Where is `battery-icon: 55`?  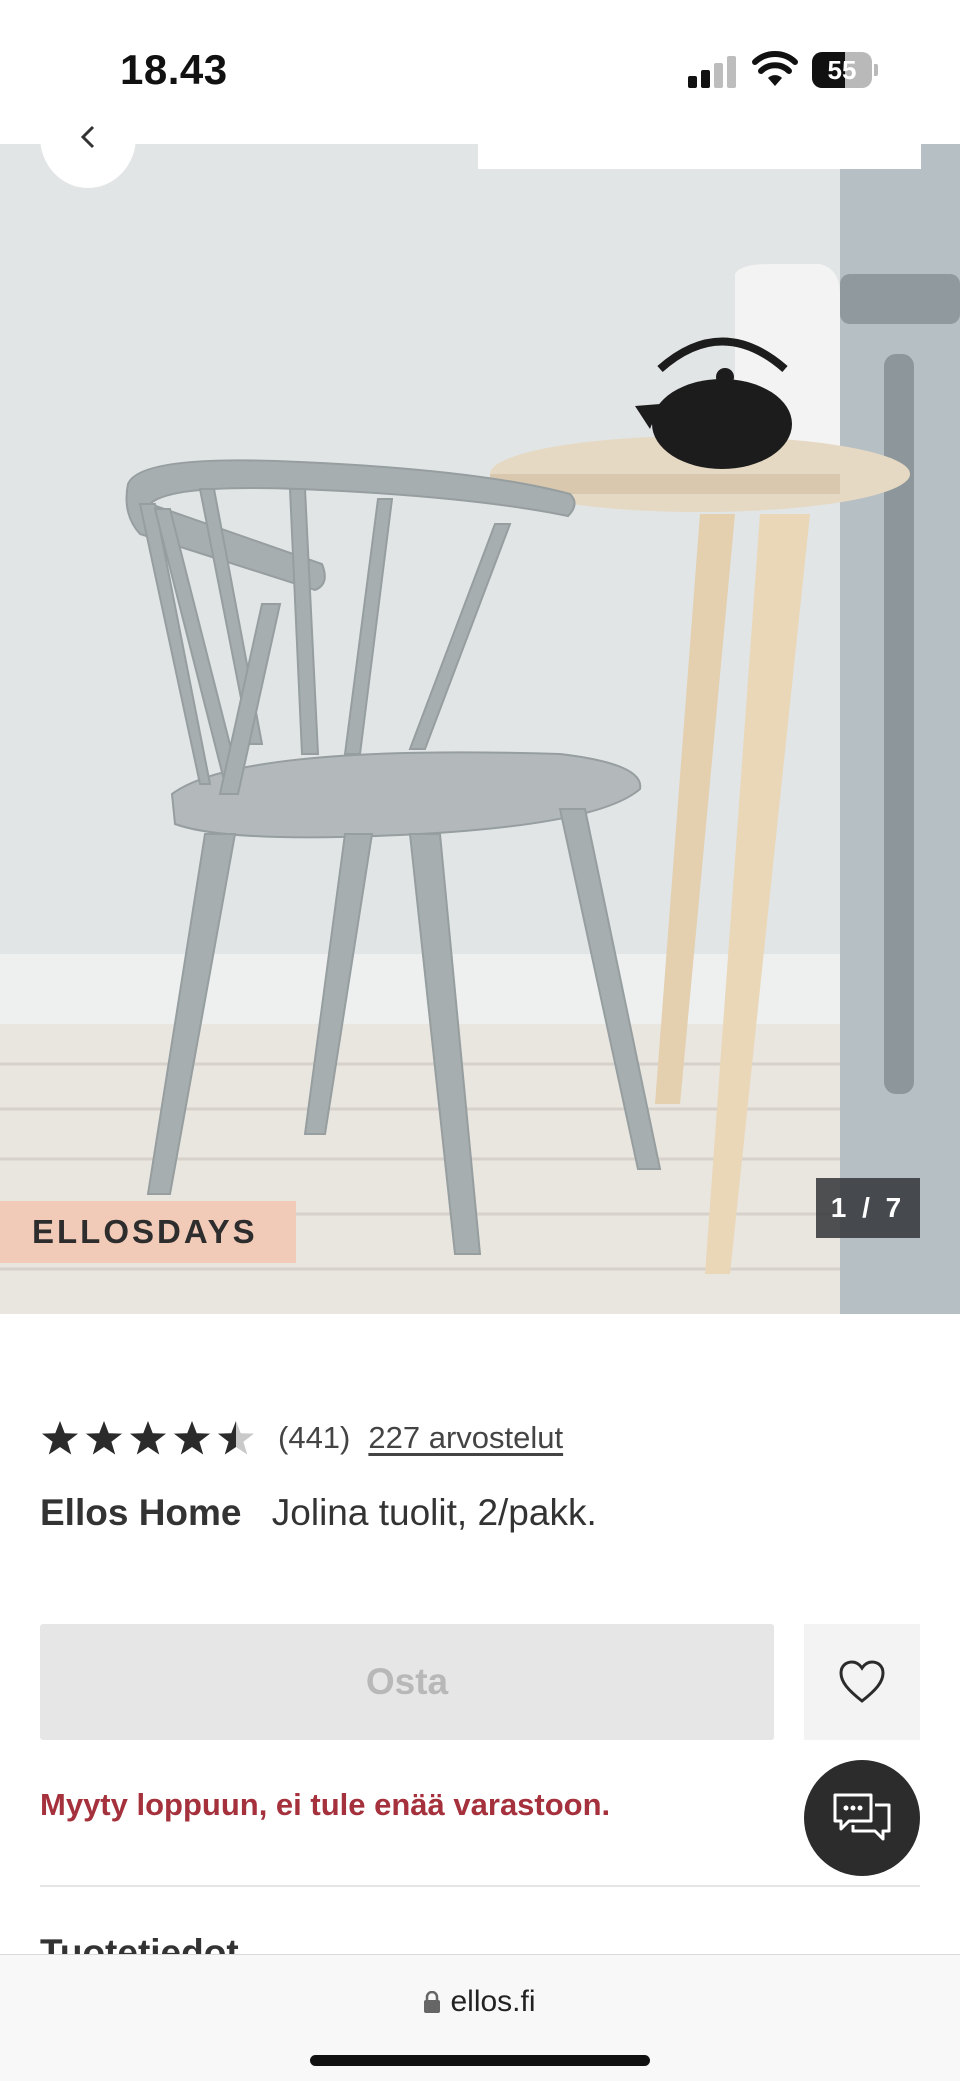
battery-icon: 55 is located at coordinates (845, 70).